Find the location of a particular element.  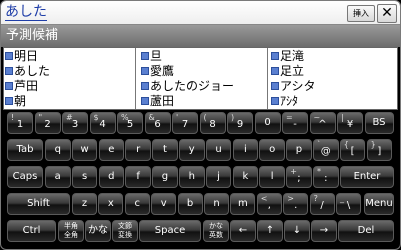

key-e: e is located at coordinates (111, 150).